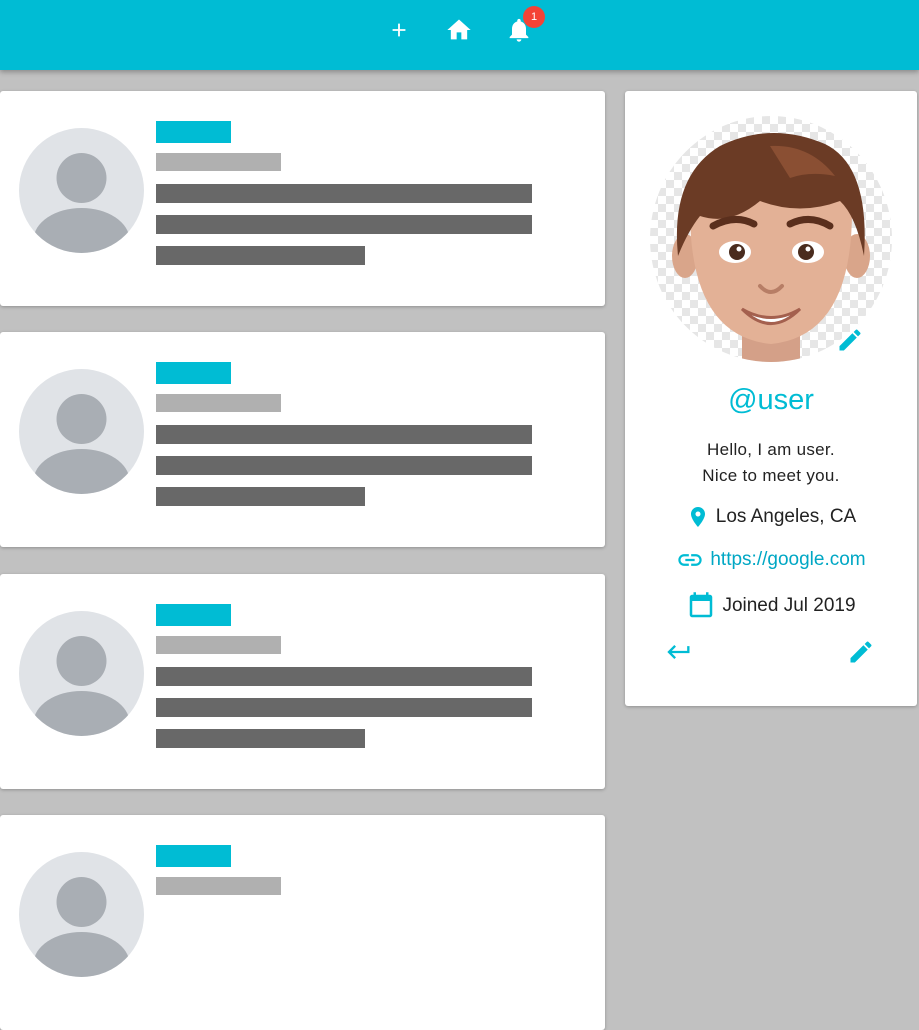  I want to click on edit-picture-button, so click(850, 342).